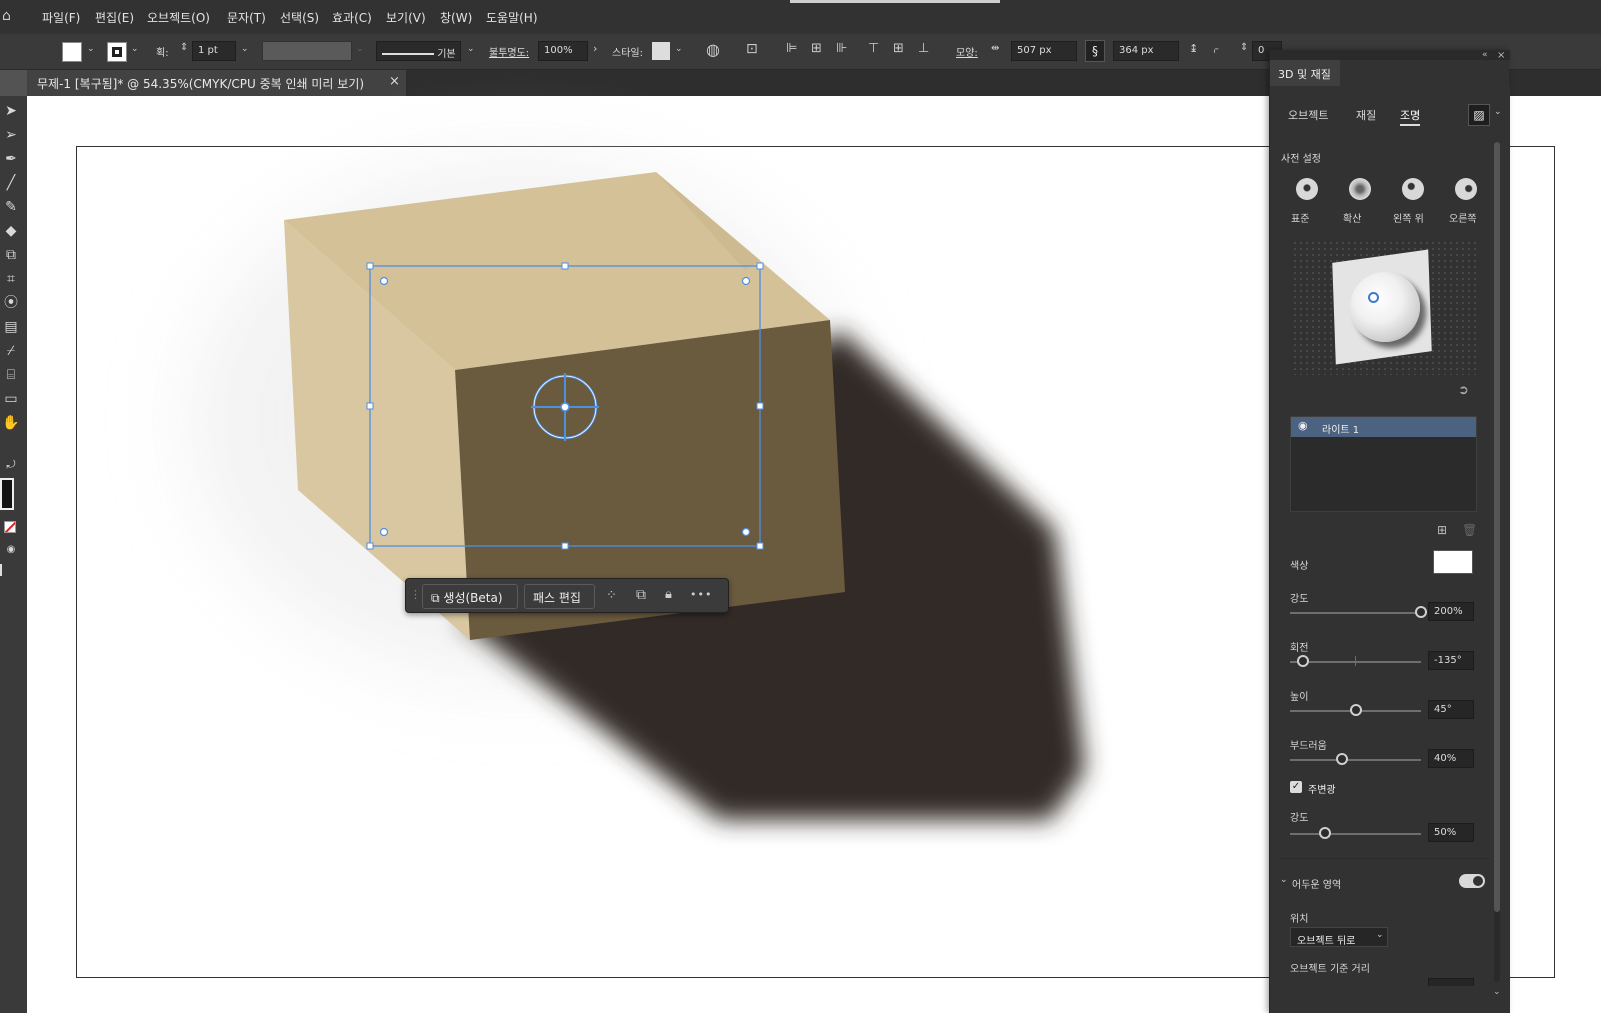 The height and width of the screenshot is (1013, 1601). Describe the element at coordinates (1299, 818) in the screenshot. I see `ambient-intensity-label: 강도` at that location.